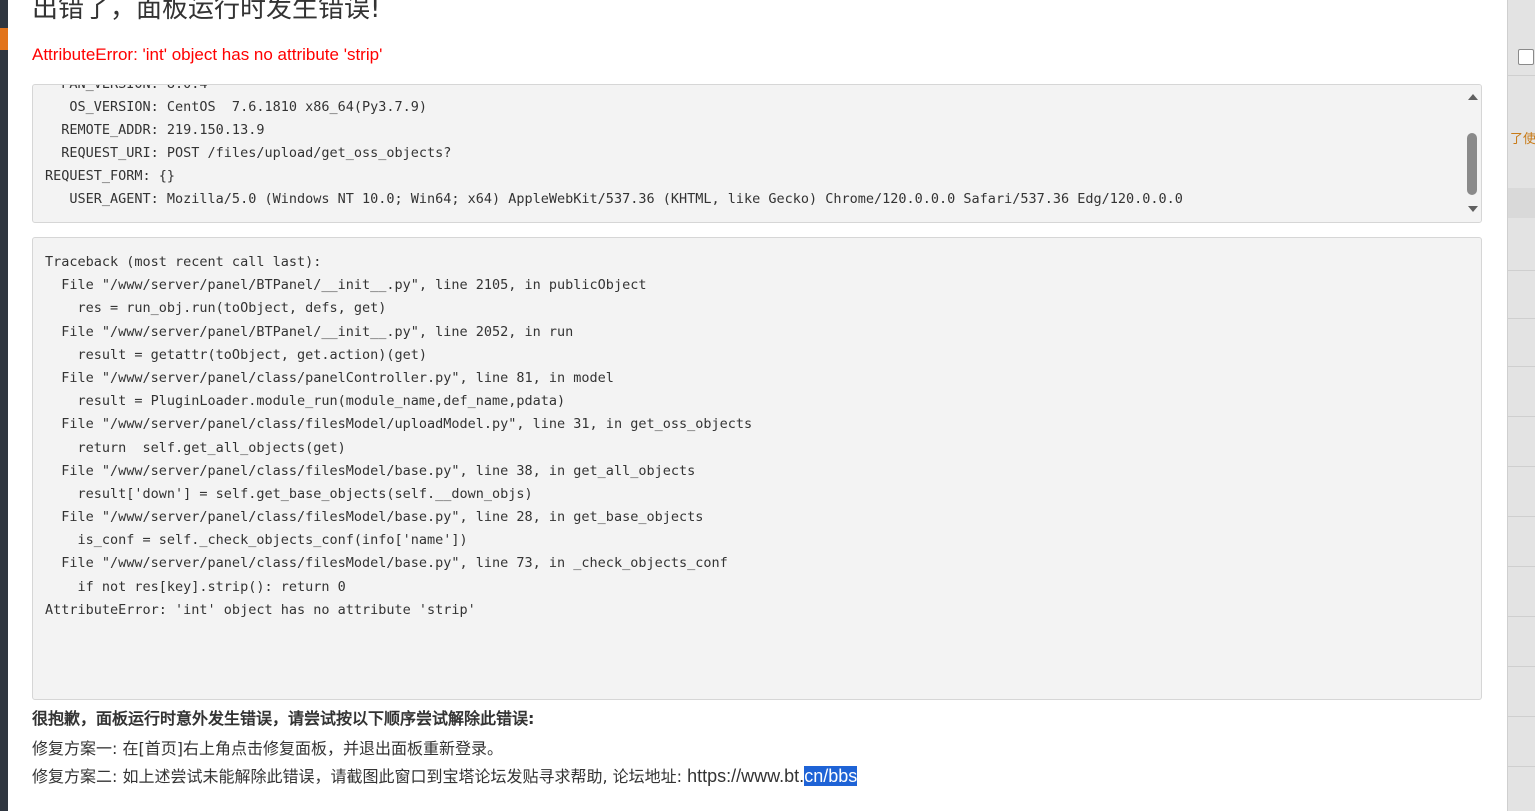  I want to click on forum-link: https://www.bt., so click(745, 776).